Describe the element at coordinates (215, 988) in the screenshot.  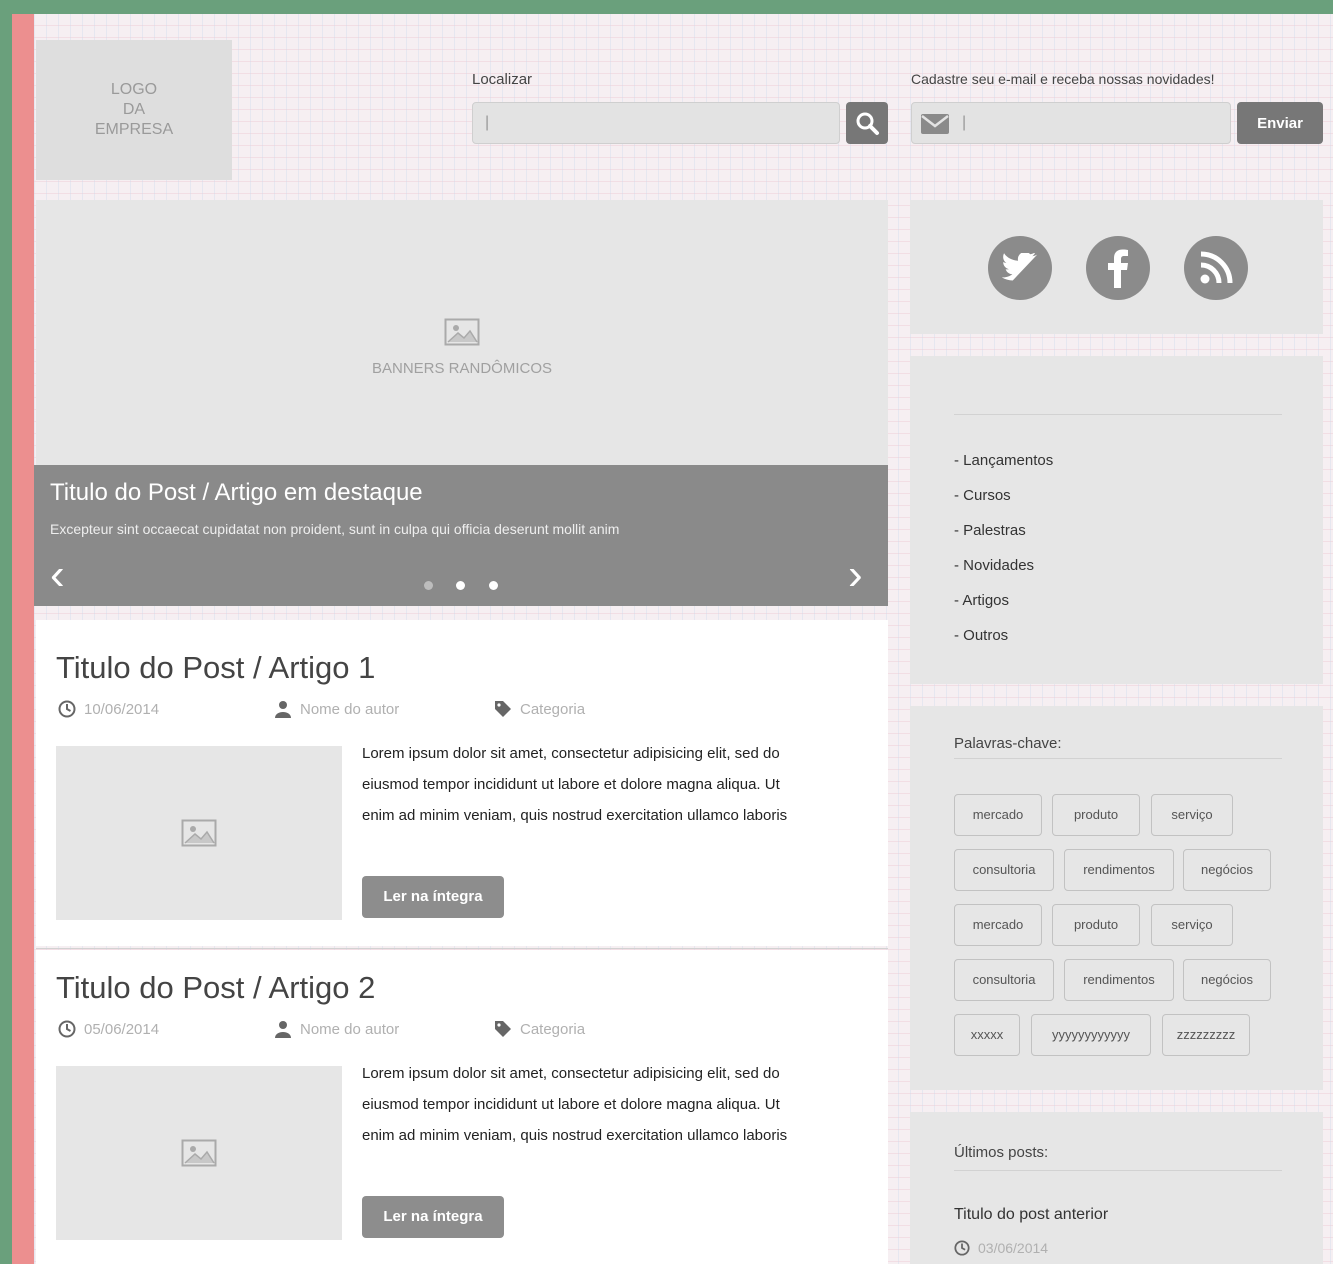
I see `post-title: Titulo do Post / Artigo 2` at that location.